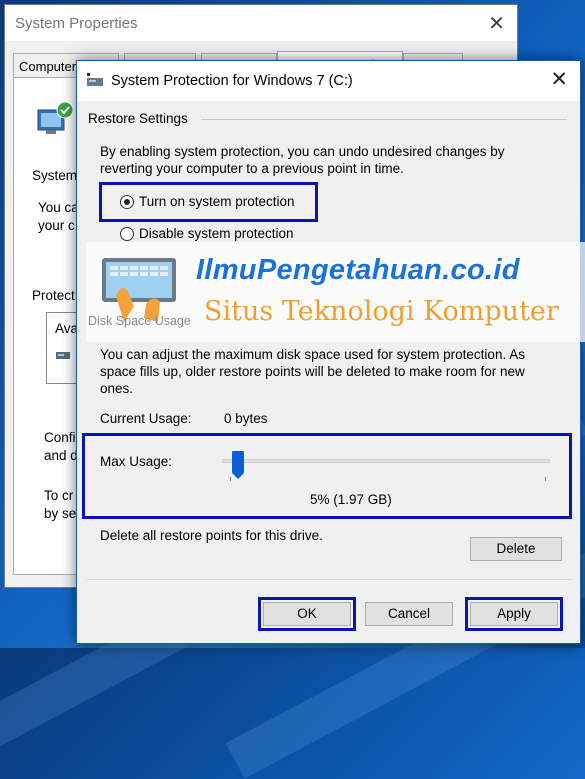 This screenshot has height=779, width=585. I want to click on restore-settings-header: Restore Settings, so click(138, 118).